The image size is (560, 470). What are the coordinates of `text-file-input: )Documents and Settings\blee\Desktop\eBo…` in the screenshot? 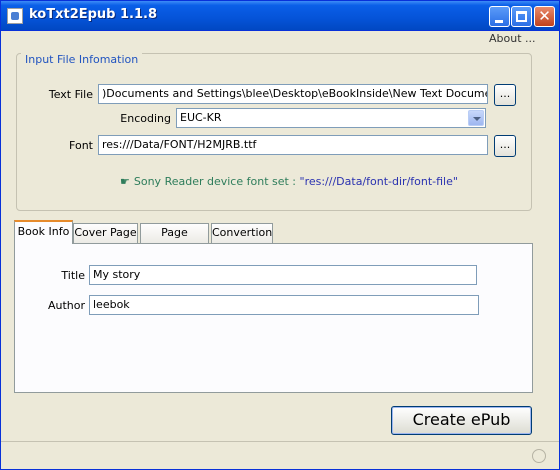 It's located at (293, 94).